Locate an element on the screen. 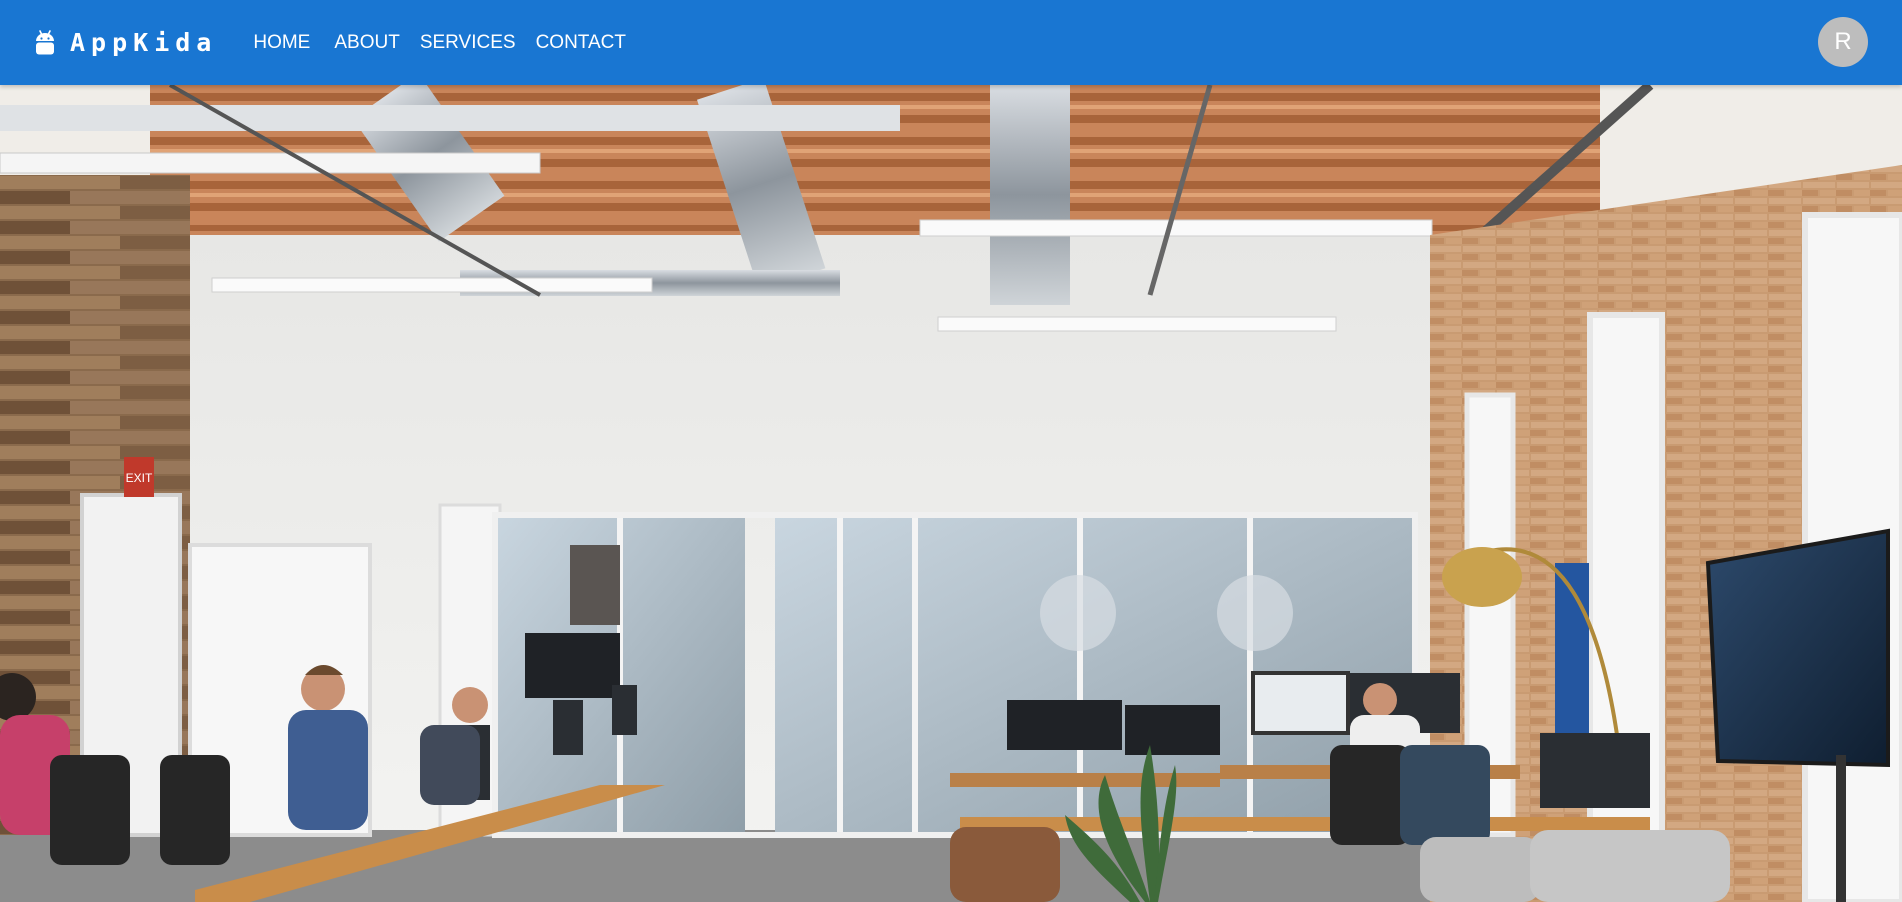 Image resolution: width=1902 pixels, height=902 pixels. brand-name: AppKida is located at coordinates (144, 42).